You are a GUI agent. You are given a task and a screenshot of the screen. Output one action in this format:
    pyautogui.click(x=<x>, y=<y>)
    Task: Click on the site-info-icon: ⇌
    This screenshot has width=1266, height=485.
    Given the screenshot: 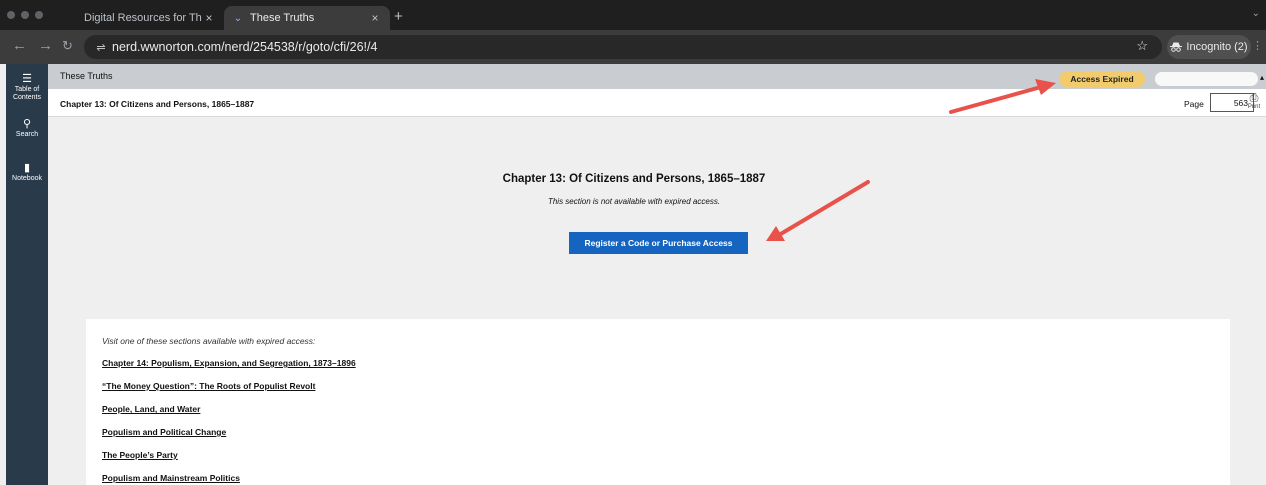 What is the action you would take?
    pyautogui.click(x=101, y=47)
    